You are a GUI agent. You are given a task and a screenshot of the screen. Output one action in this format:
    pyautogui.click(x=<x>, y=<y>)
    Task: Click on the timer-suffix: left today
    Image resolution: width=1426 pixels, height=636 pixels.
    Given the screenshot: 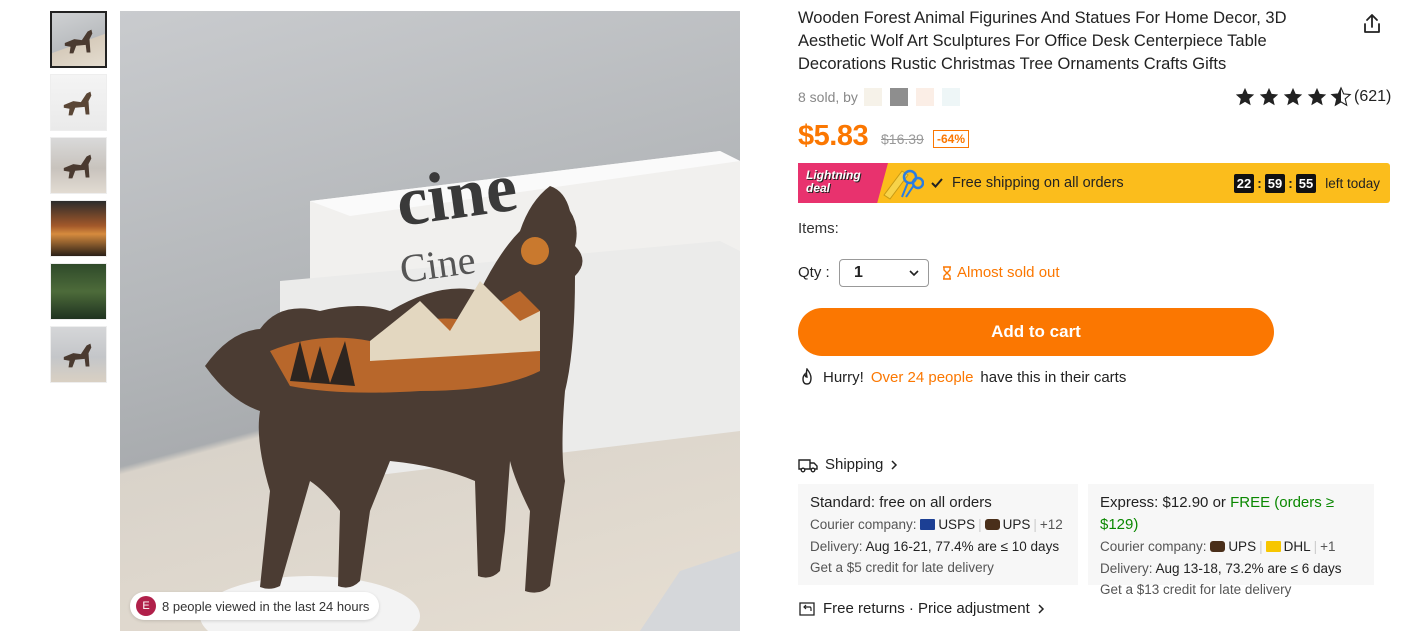 What is the action you would take?
    pyautogui.click(x=1352, y=183)
    